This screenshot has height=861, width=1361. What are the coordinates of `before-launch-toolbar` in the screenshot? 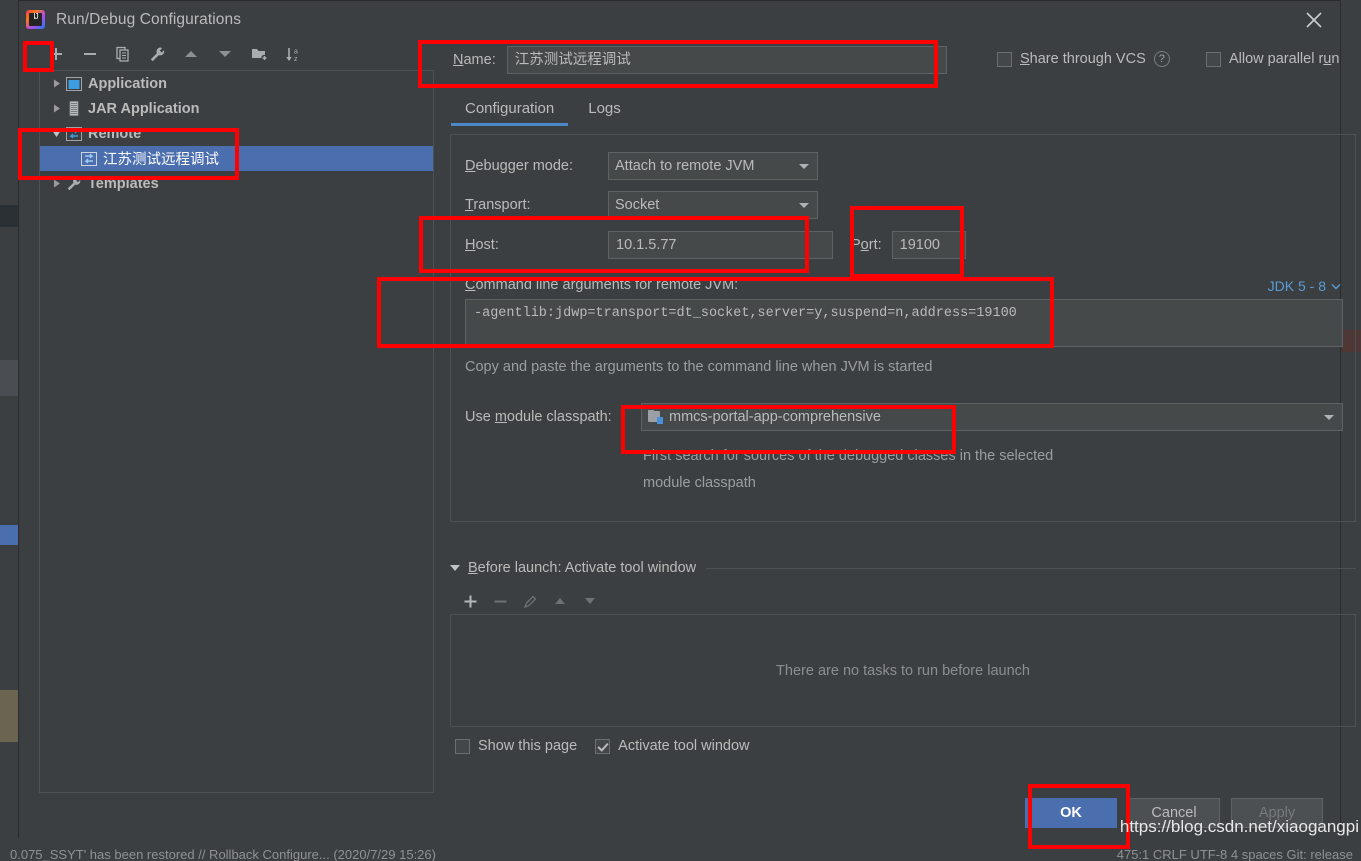 It's located at (530, 601).